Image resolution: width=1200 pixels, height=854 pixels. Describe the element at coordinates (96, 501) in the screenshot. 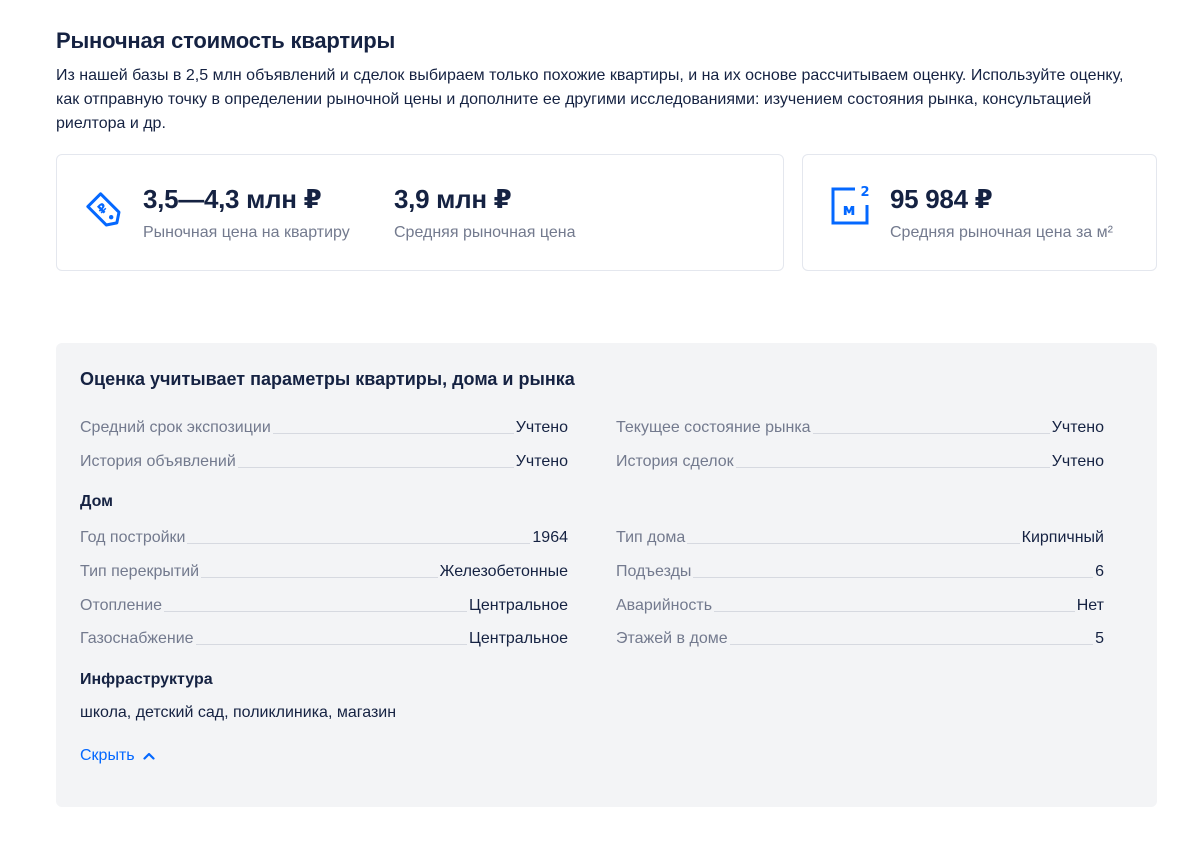

I see `house-heading: Дом` at that location.